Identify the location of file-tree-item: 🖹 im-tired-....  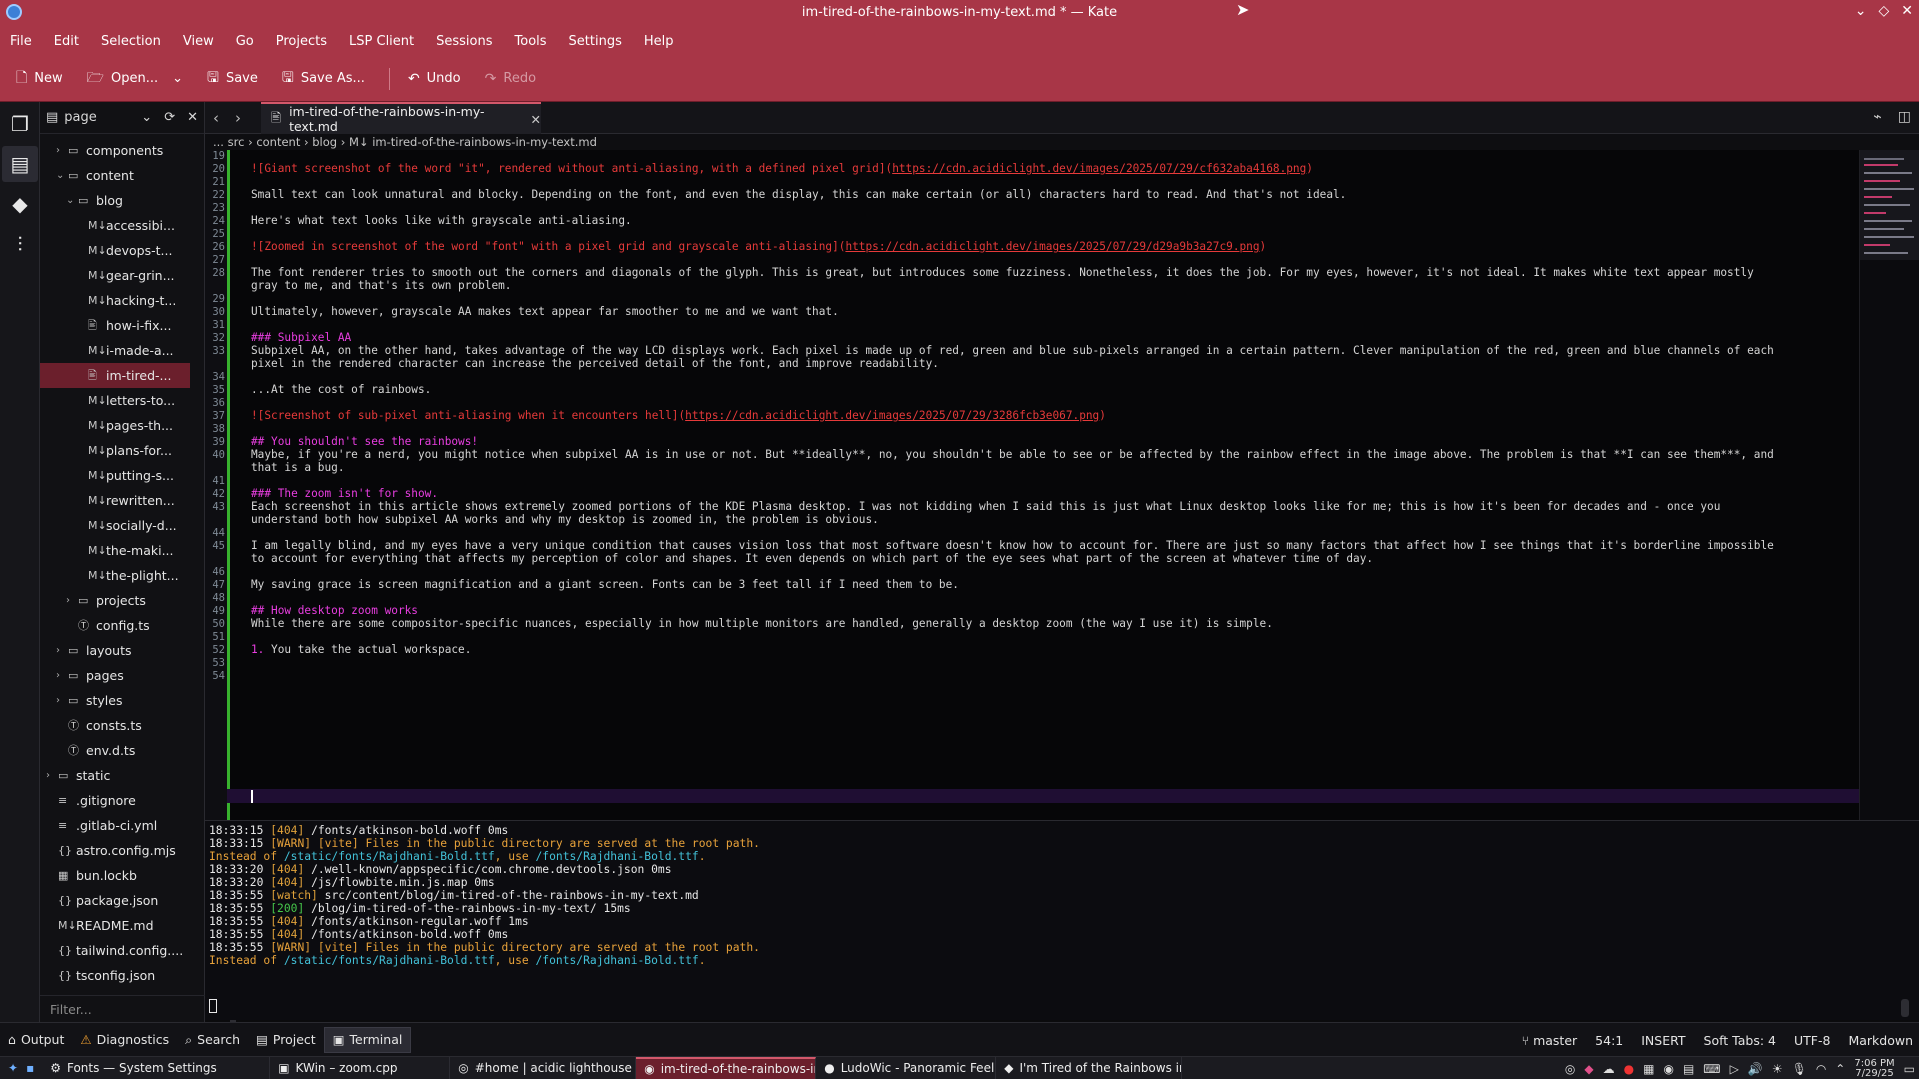
(115, 375).